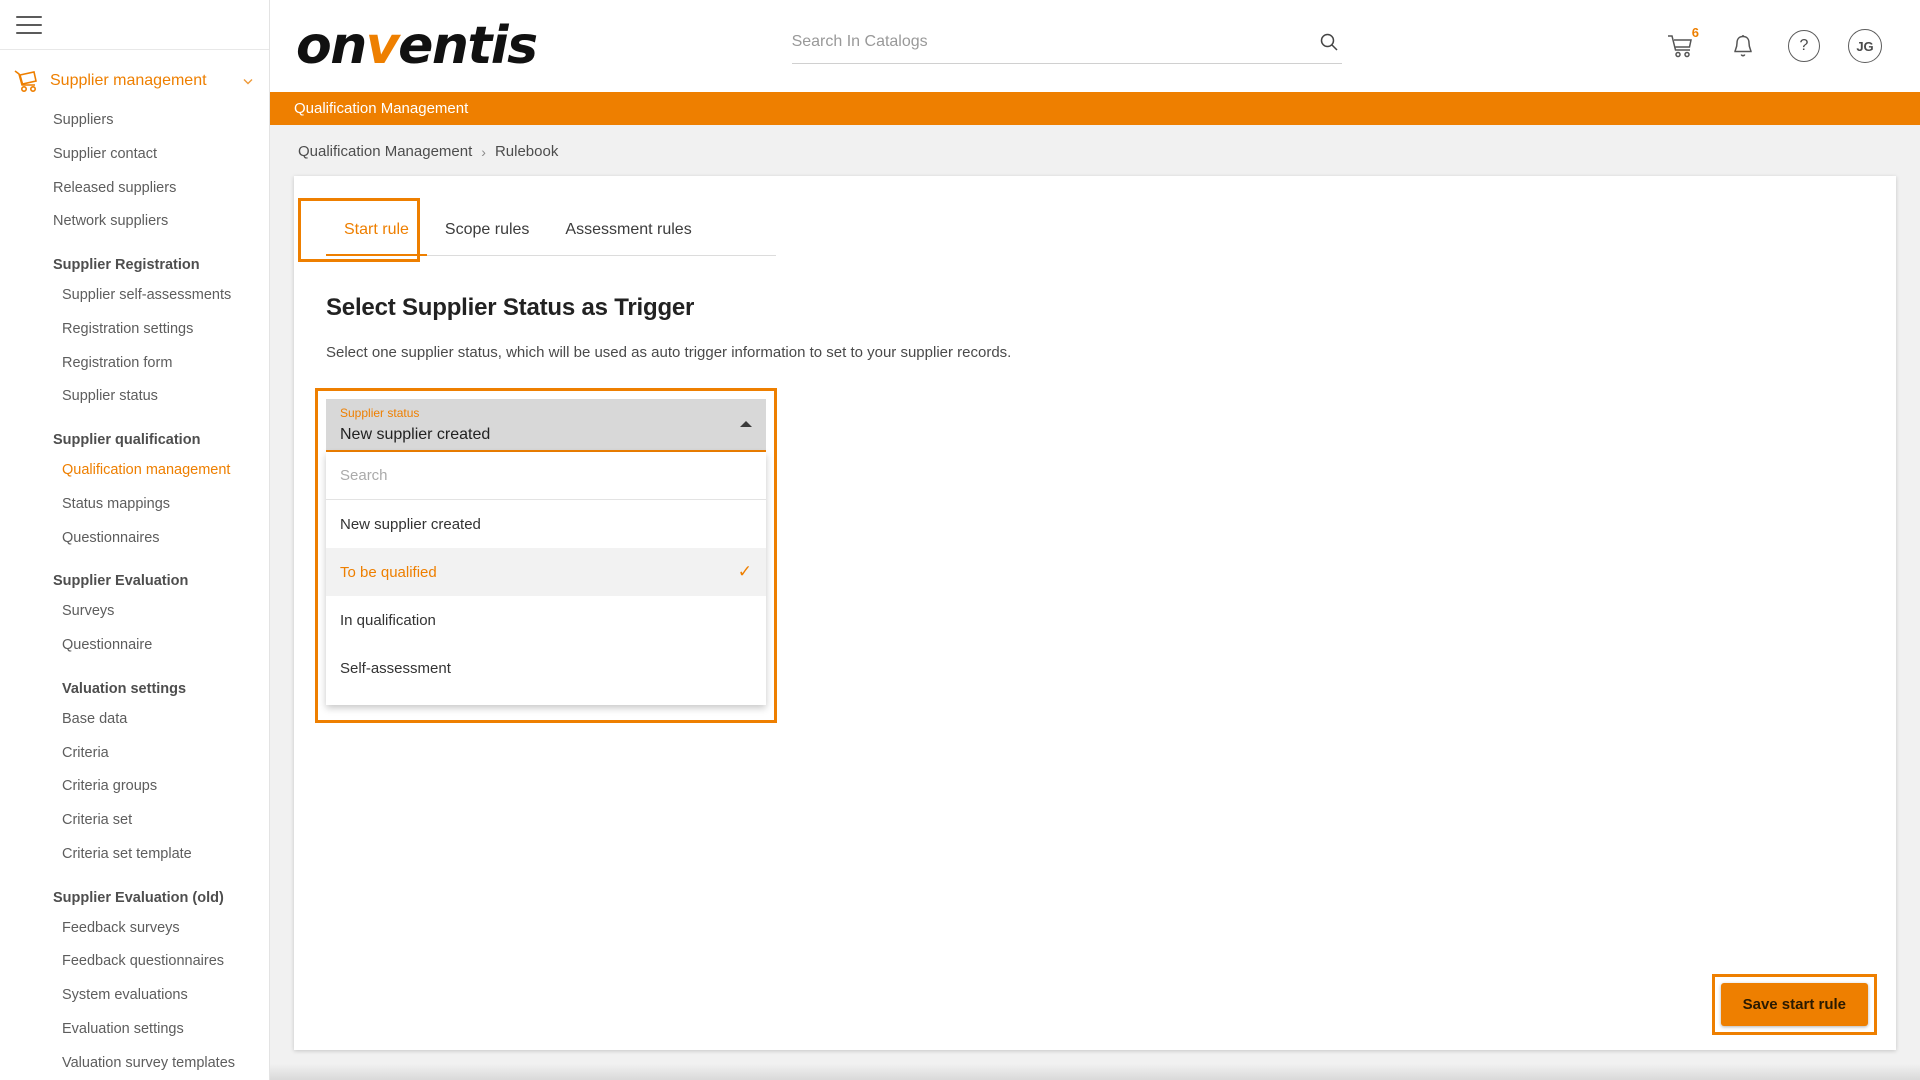  Describe the element at coordinates (376, 238) in the screenshot. I see `tab-start-rule: Start rule` at that location.